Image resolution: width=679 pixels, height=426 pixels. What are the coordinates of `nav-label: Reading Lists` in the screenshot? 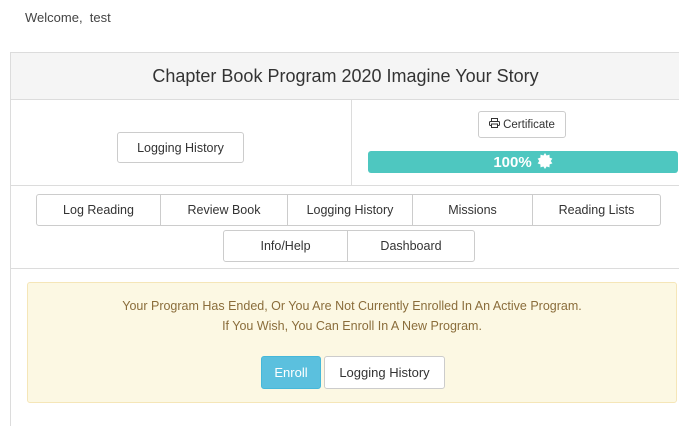 It's located at (596, 210).